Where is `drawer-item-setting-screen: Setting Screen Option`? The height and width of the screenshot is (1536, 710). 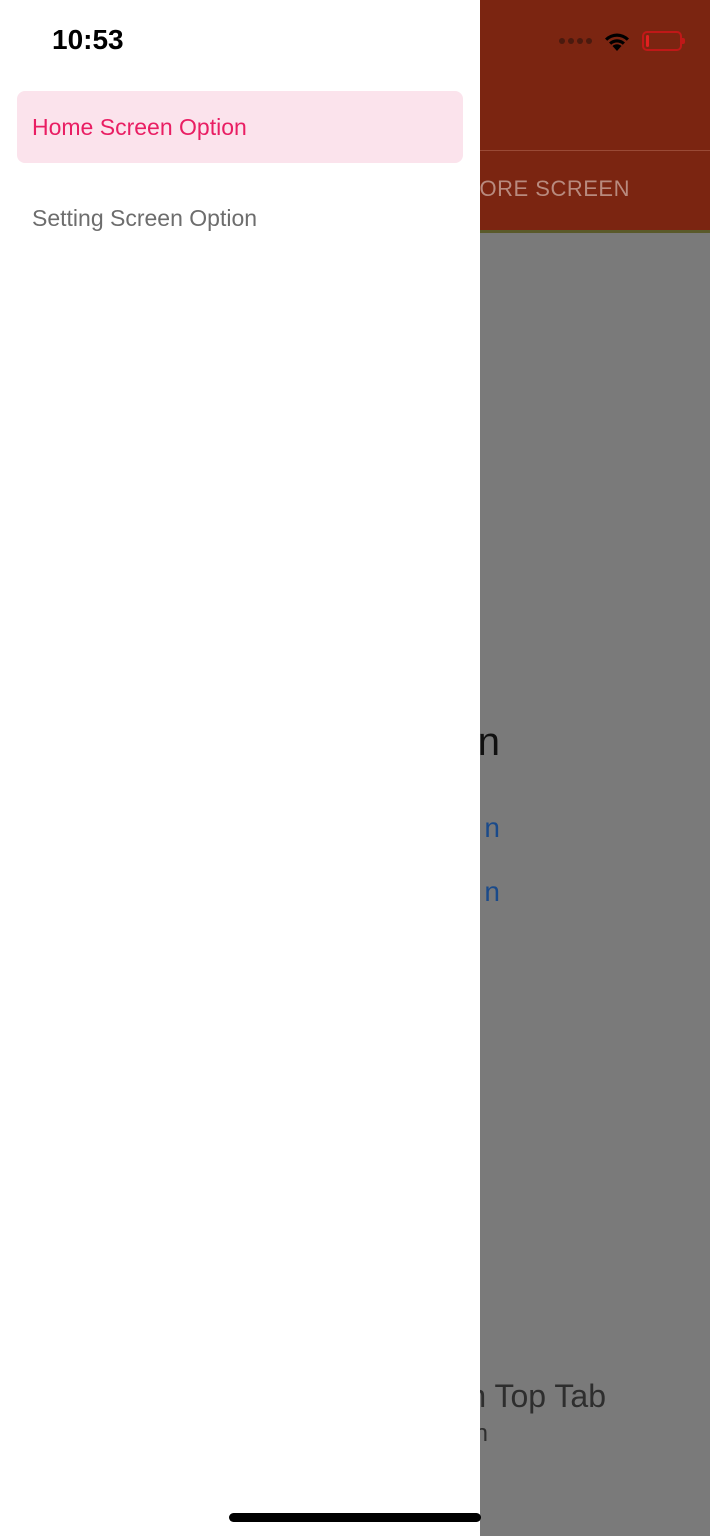 drawer-item-setting-screen: Setting Screen Option is located at coordinates (240, 218).